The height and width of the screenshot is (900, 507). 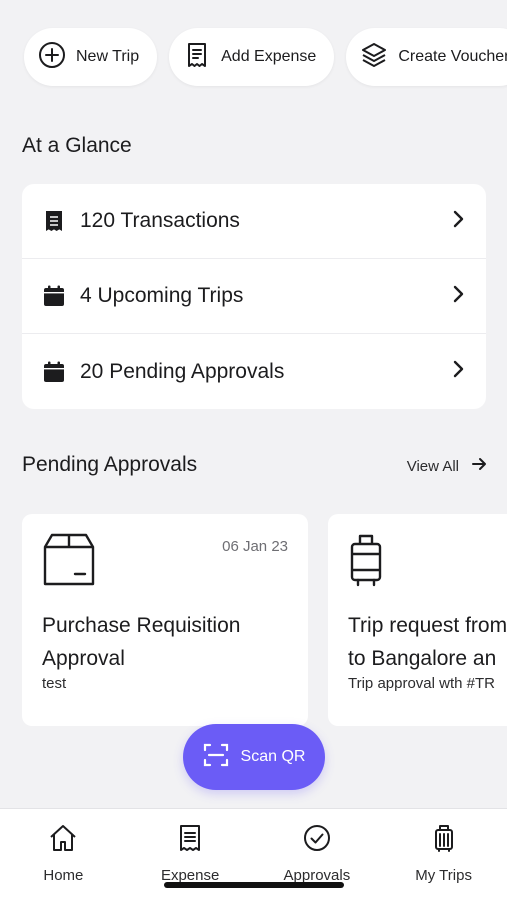 What do you see at coordinates (160, 220) in the screenshot?
I see `glance-item-label: 120 Transactions` at bounding box center [160, 220].